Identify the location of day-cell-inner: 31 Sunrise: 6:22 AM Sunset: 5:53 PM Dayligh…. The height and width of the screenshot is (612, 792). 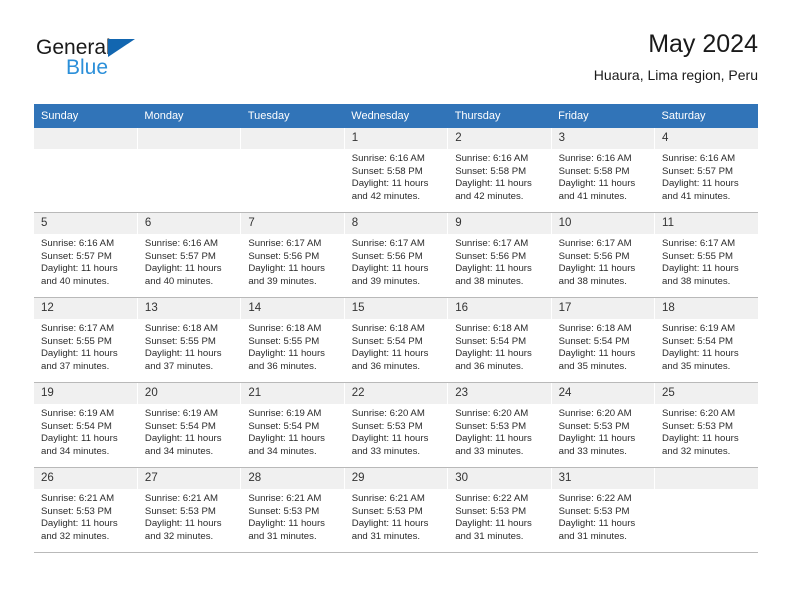
(603, 510).